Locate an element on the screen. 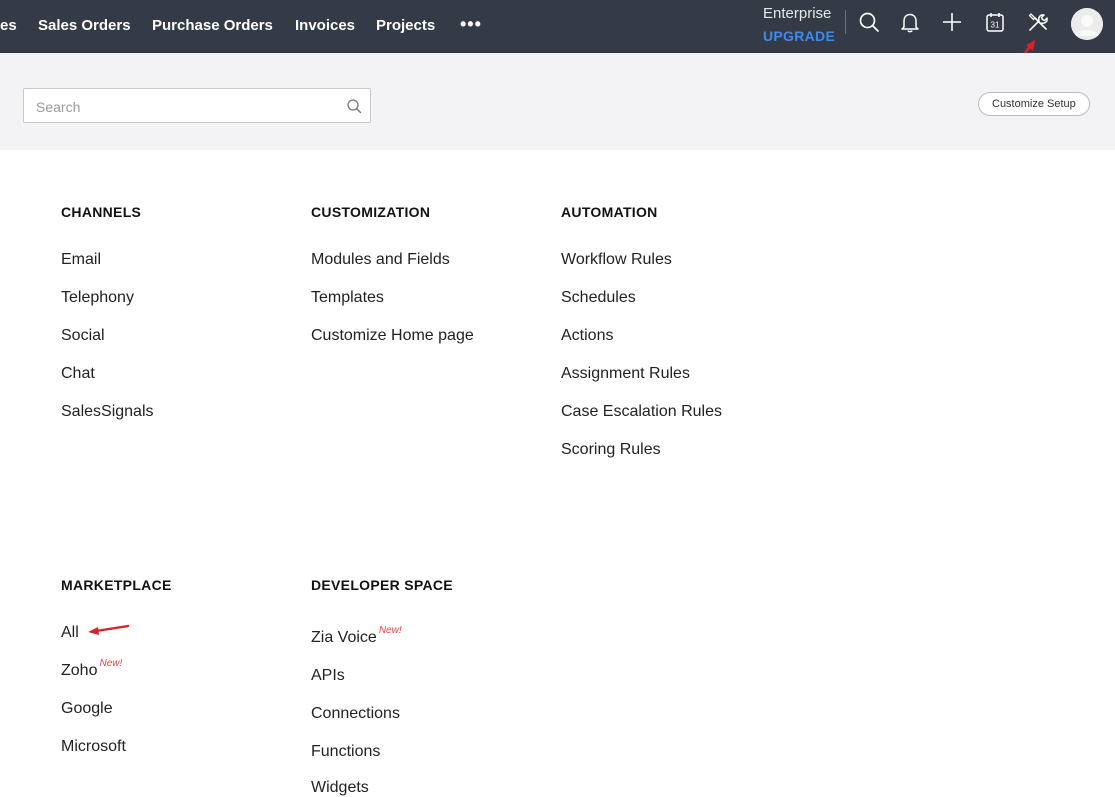 This screenshot has width=1115, height=797. setup-search-band: Customize Setup is located at coordinates (557, 101).